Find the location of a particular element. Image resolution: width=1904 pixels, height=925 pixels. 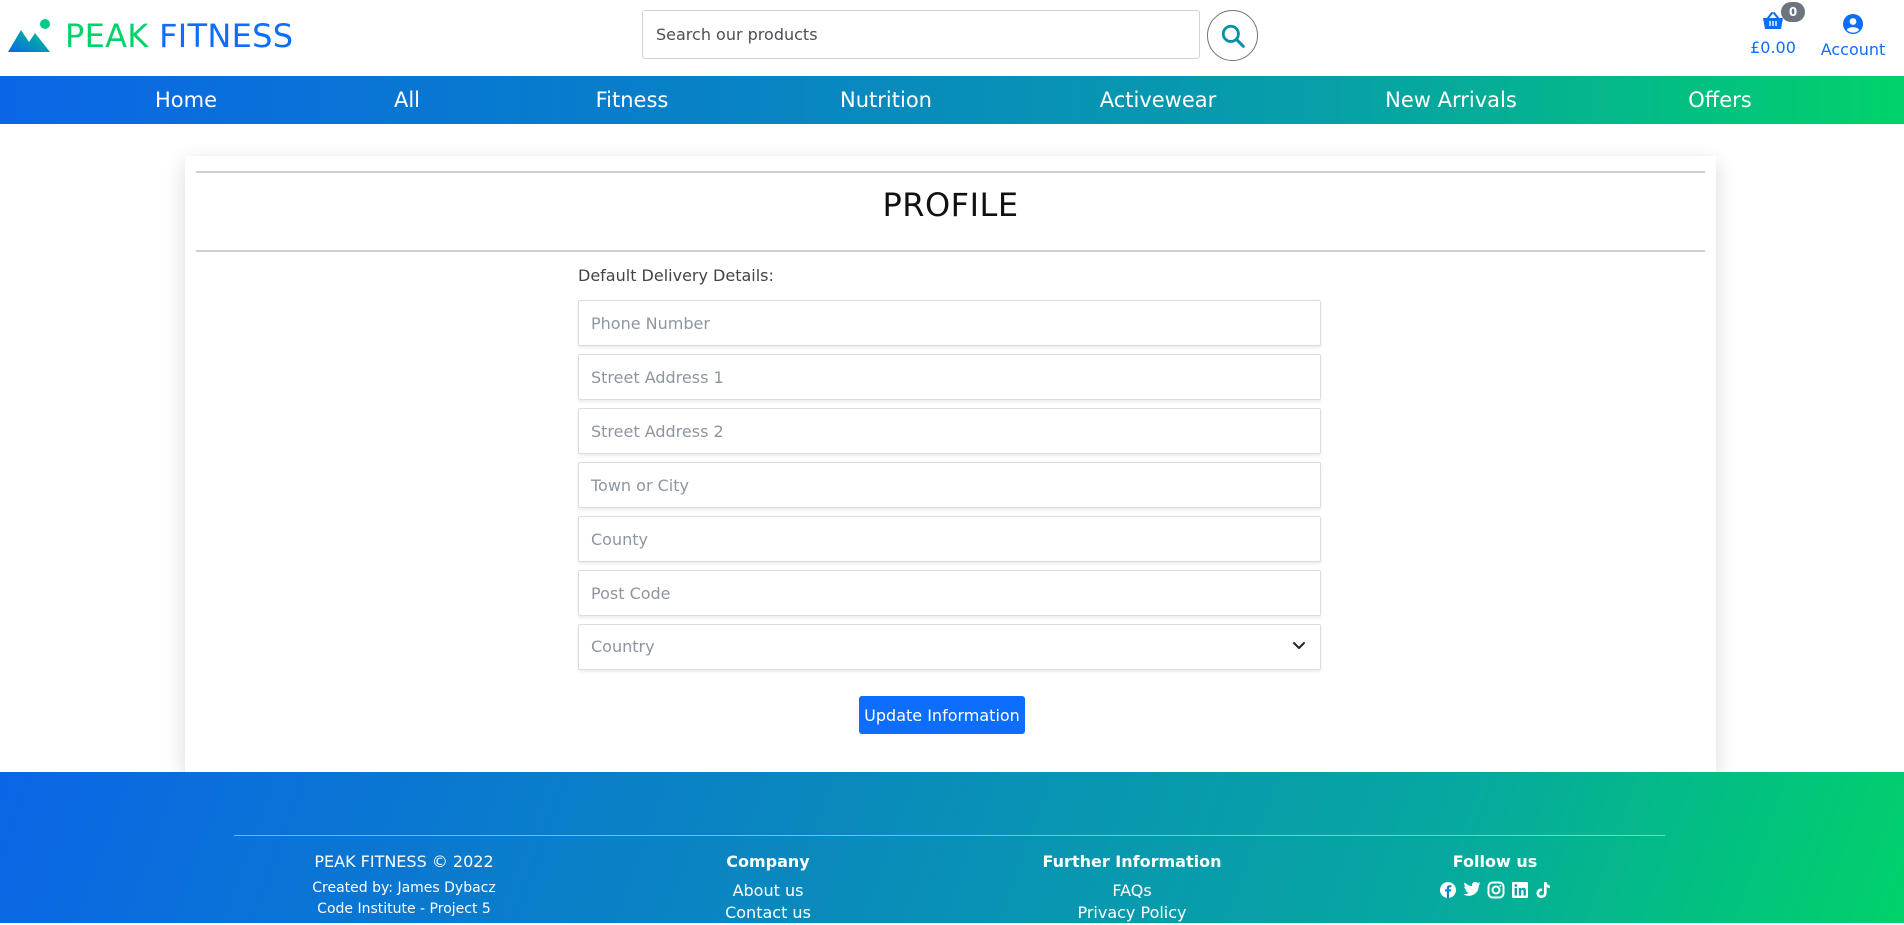

street-address-2-field is located at coordinates (949, 431).